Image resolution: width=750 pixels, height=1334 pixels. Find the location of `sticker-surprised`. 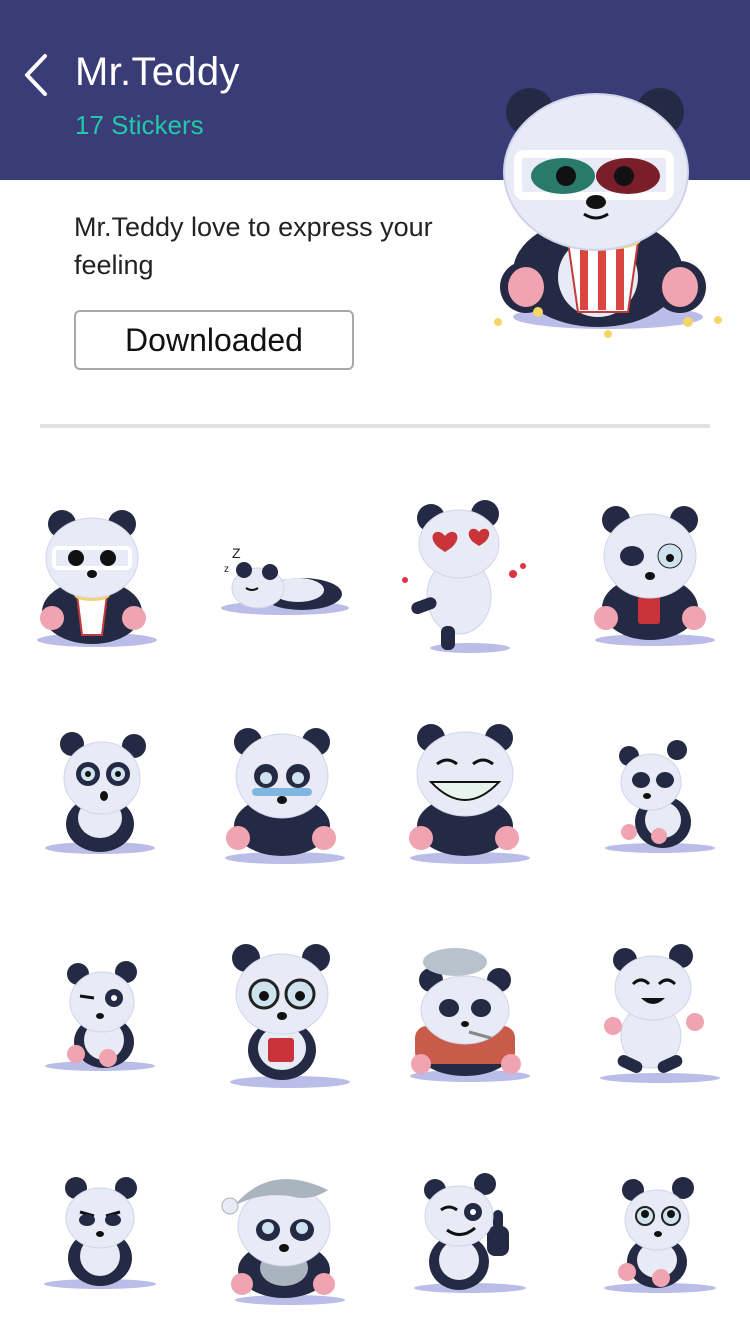

sticker-surprised is located at coordinates (105, 798).